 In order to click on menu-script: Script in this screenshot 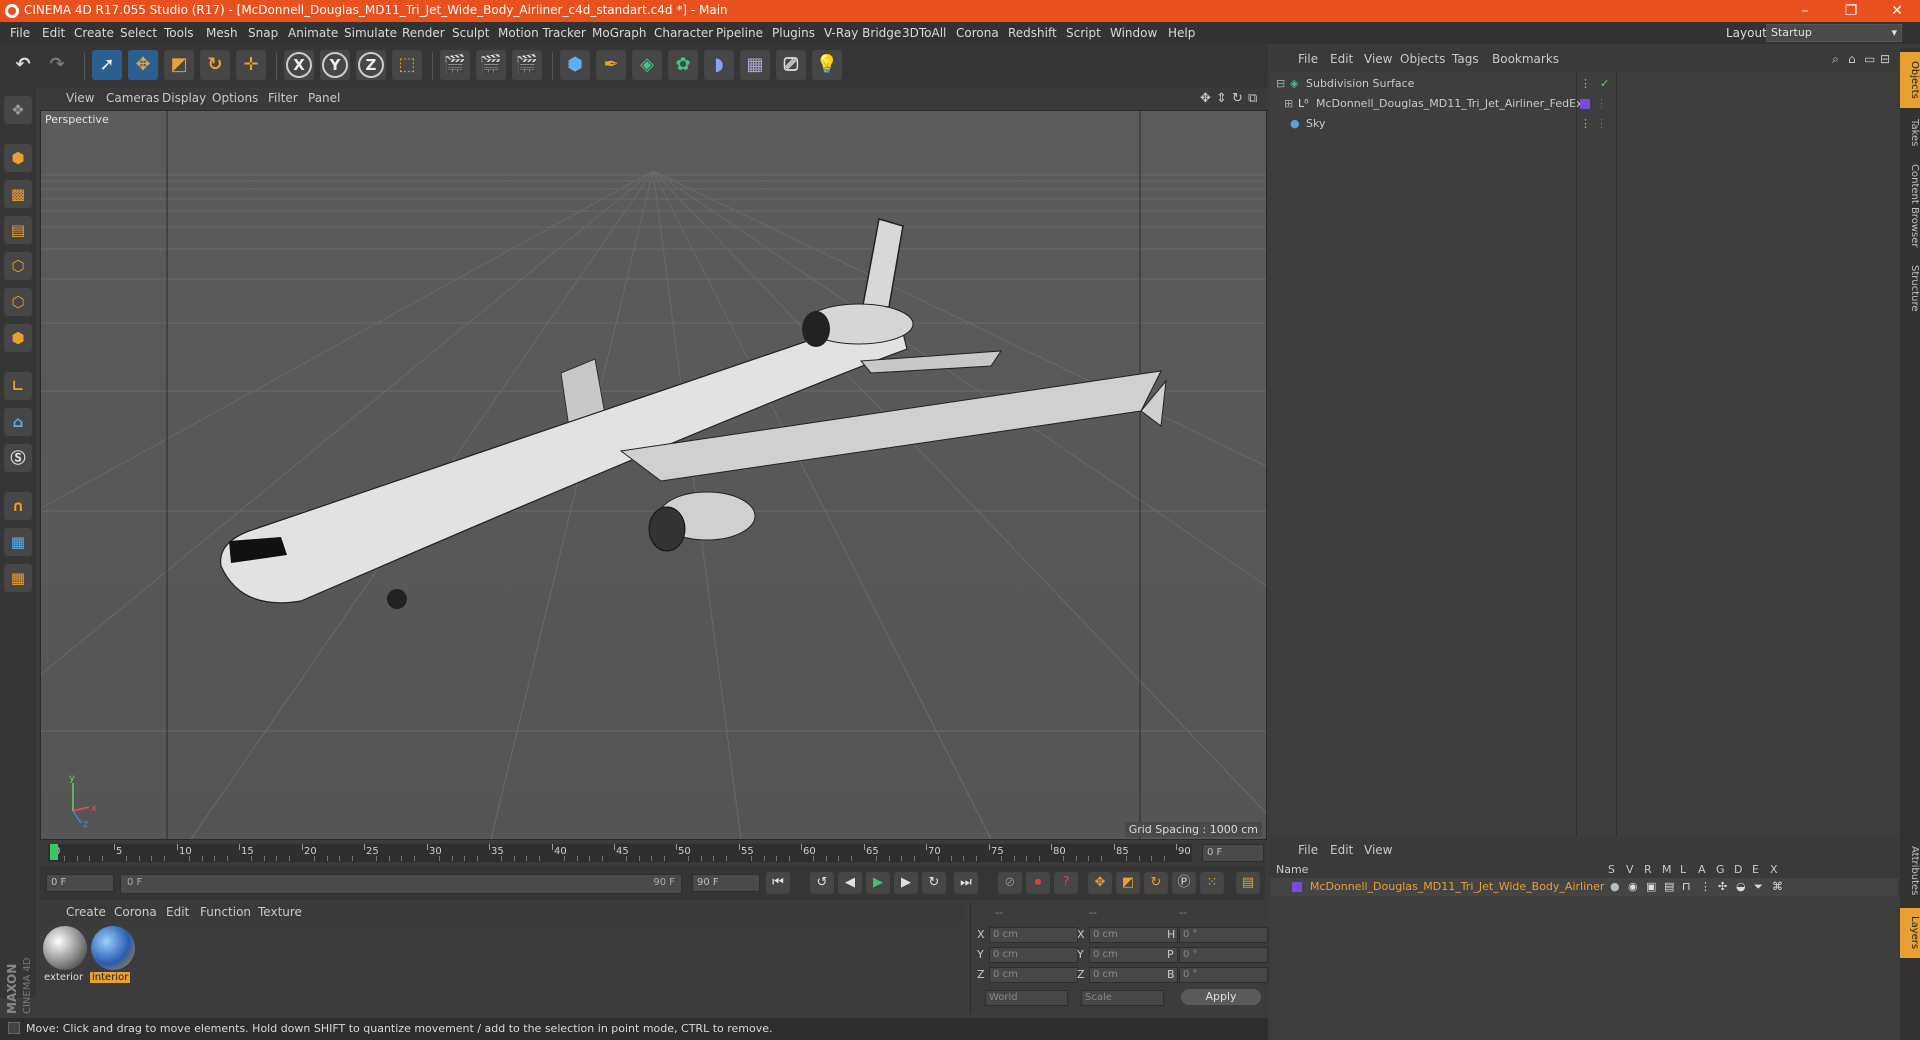, I will do `click(1083, 33)`.